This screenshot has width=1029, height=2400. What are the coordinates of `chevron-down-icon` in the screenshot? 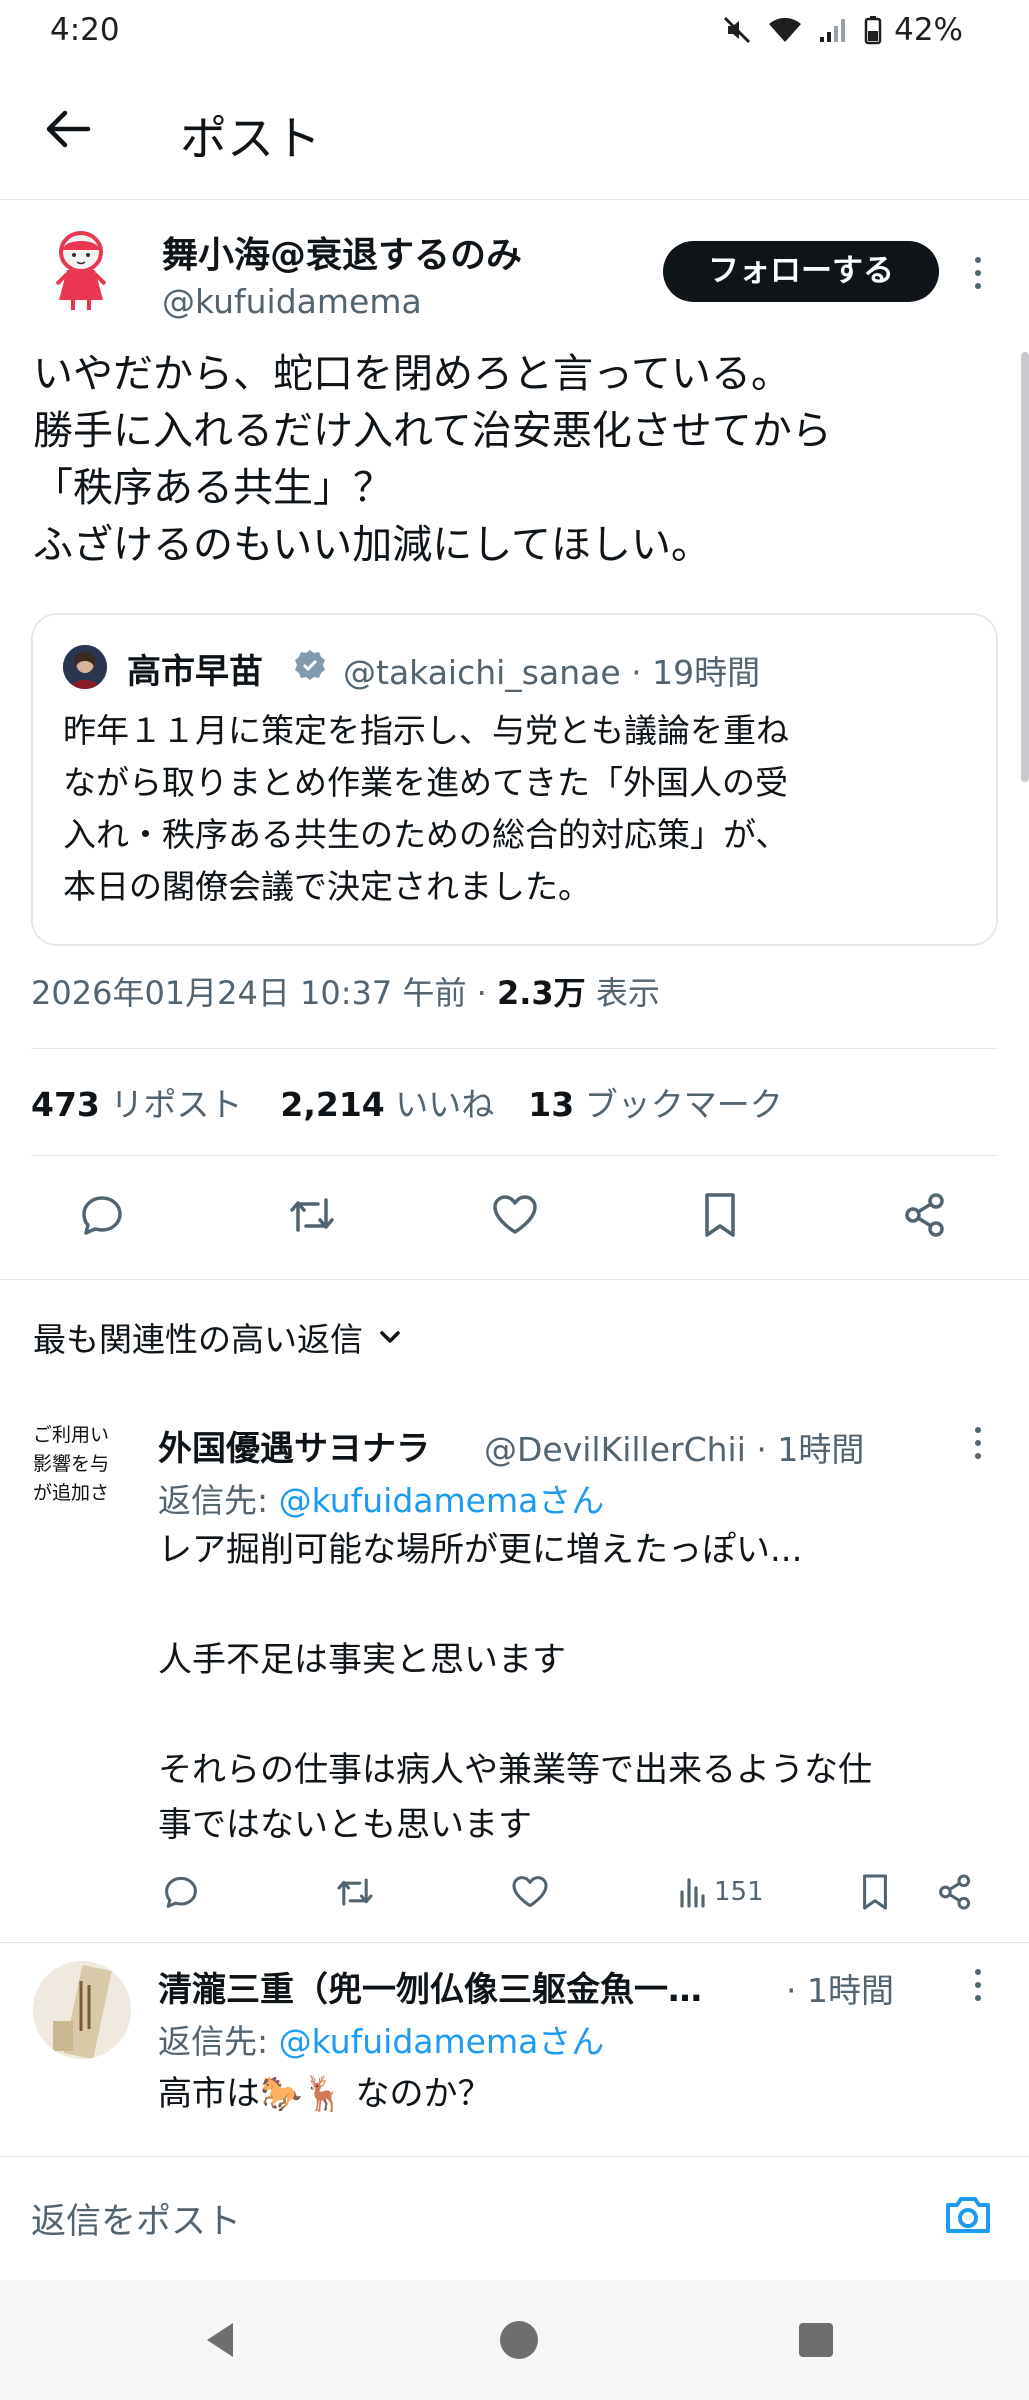 It's located at (390, 1337).